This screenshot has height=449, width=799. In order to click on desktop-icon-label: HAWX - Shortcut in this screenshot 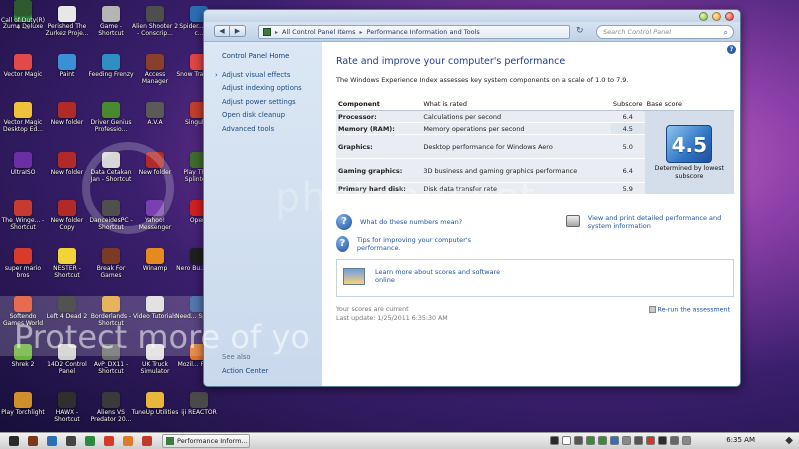, I will do `click(67, 416)`.